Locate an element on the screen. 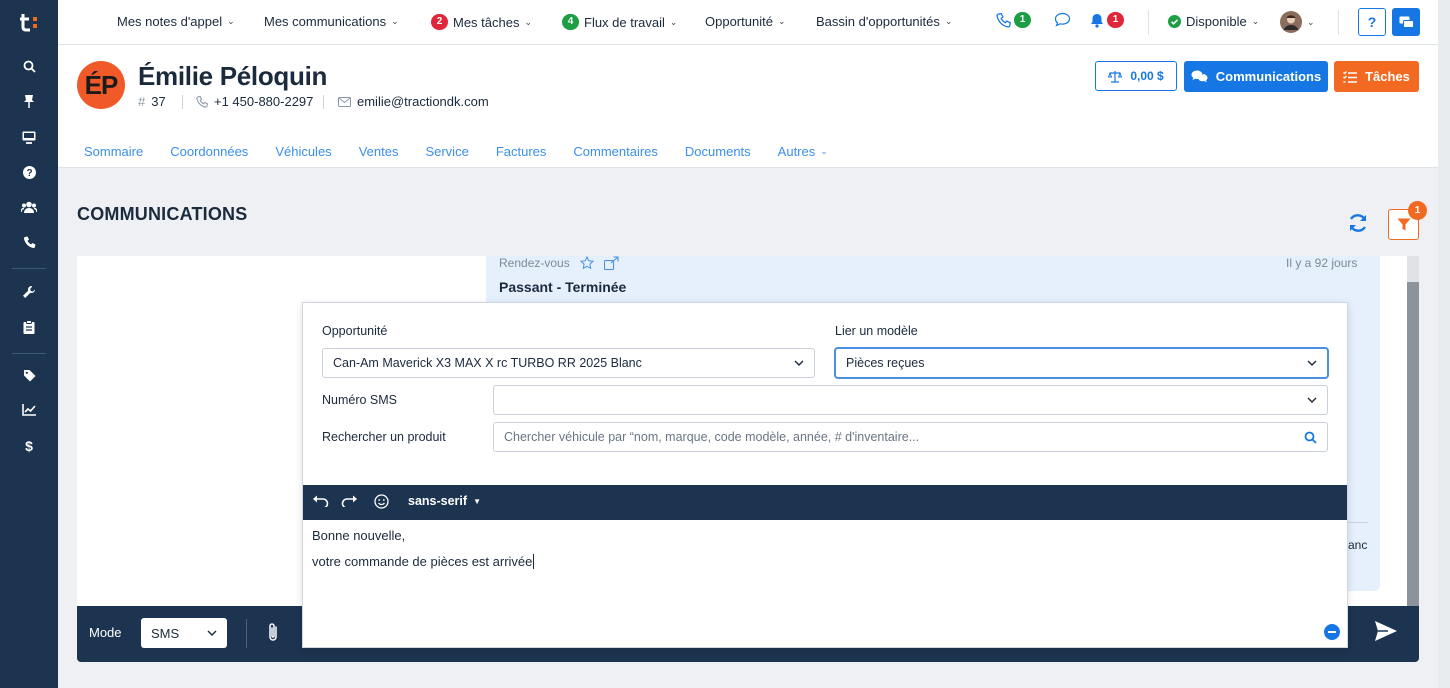 The width and height of the screenshot is (1450, 688). client-email: emilie@tractiondk.com is located at coordinates (413, 101).